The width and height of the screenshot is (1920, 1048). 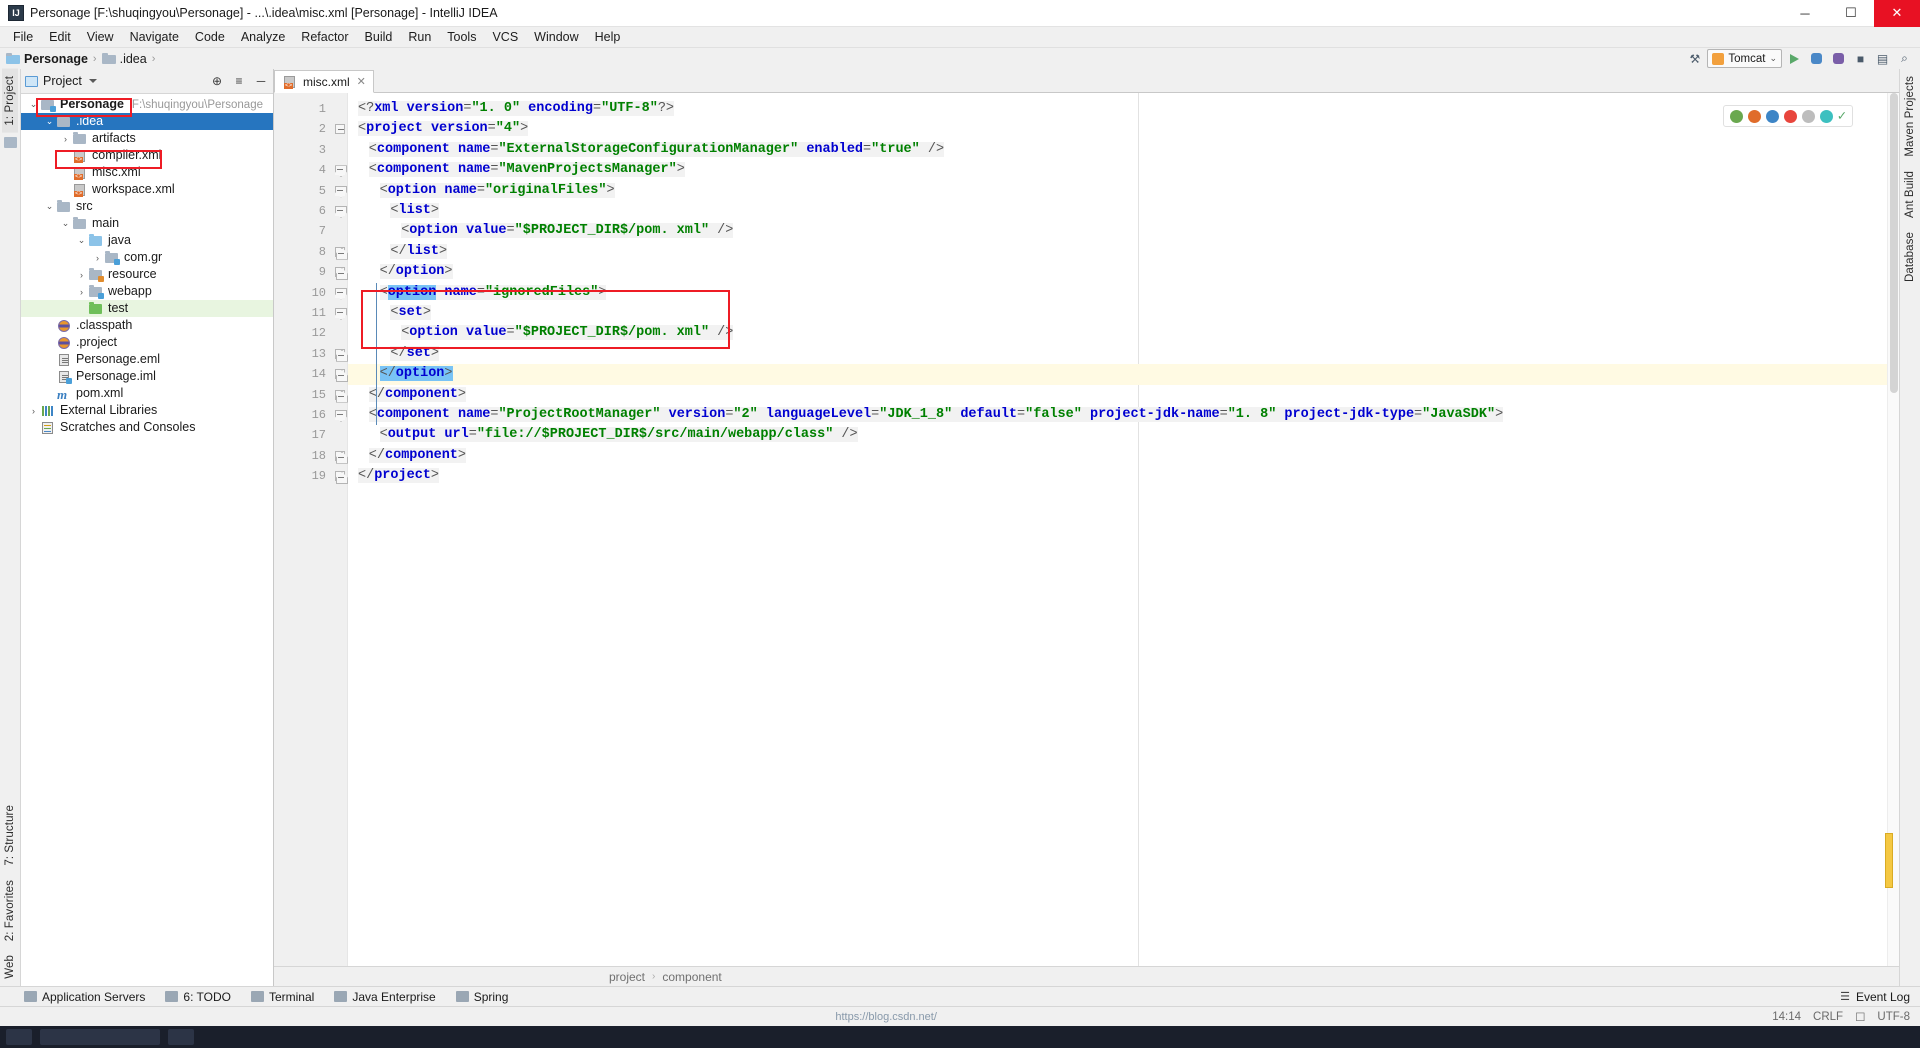 What do you see at coordinates (1816, 58) in the screenshot?
I see `debug-icon` at bounding box center [1816, 58].